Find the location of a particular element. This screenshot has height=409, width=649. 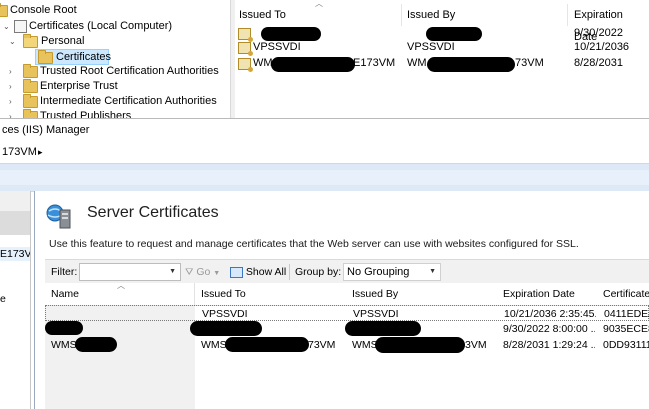

show-all-button: Show All is located at coordinates (258, 272).